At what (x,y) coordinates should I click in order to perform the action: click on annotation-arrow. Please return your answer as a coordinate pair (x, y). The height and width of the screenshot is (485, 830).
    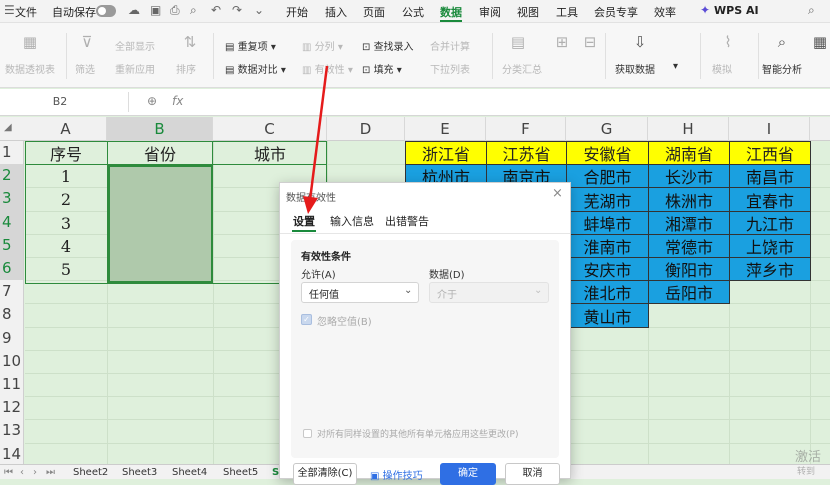
    Looking at the image, I should click on (316, 139).